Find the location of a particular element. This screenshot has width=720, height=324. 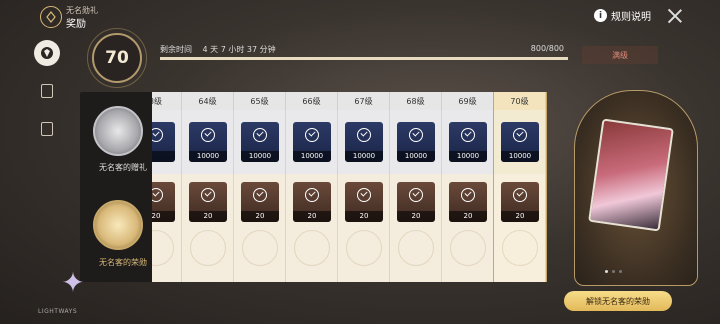

free-reward-item is located at coordinates (163, 142).